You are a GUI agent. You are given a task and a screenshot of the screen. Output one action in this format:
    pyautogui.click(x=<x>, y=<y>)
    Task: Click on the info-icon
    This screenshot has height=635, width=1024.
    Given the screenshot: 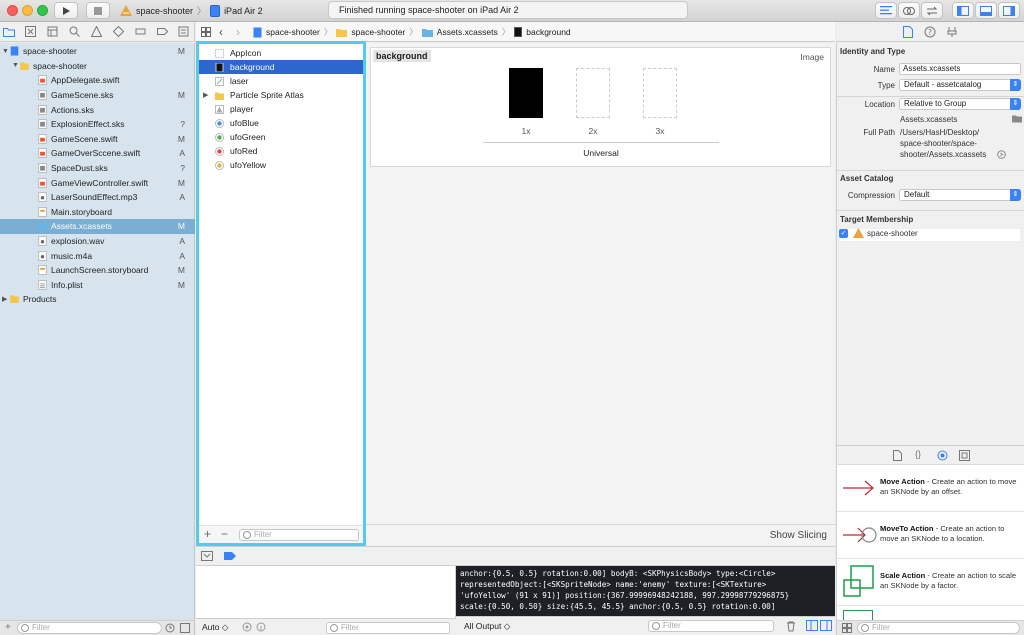 What is the action you would take?
    pyautogui.click(x=261, y=627)
    